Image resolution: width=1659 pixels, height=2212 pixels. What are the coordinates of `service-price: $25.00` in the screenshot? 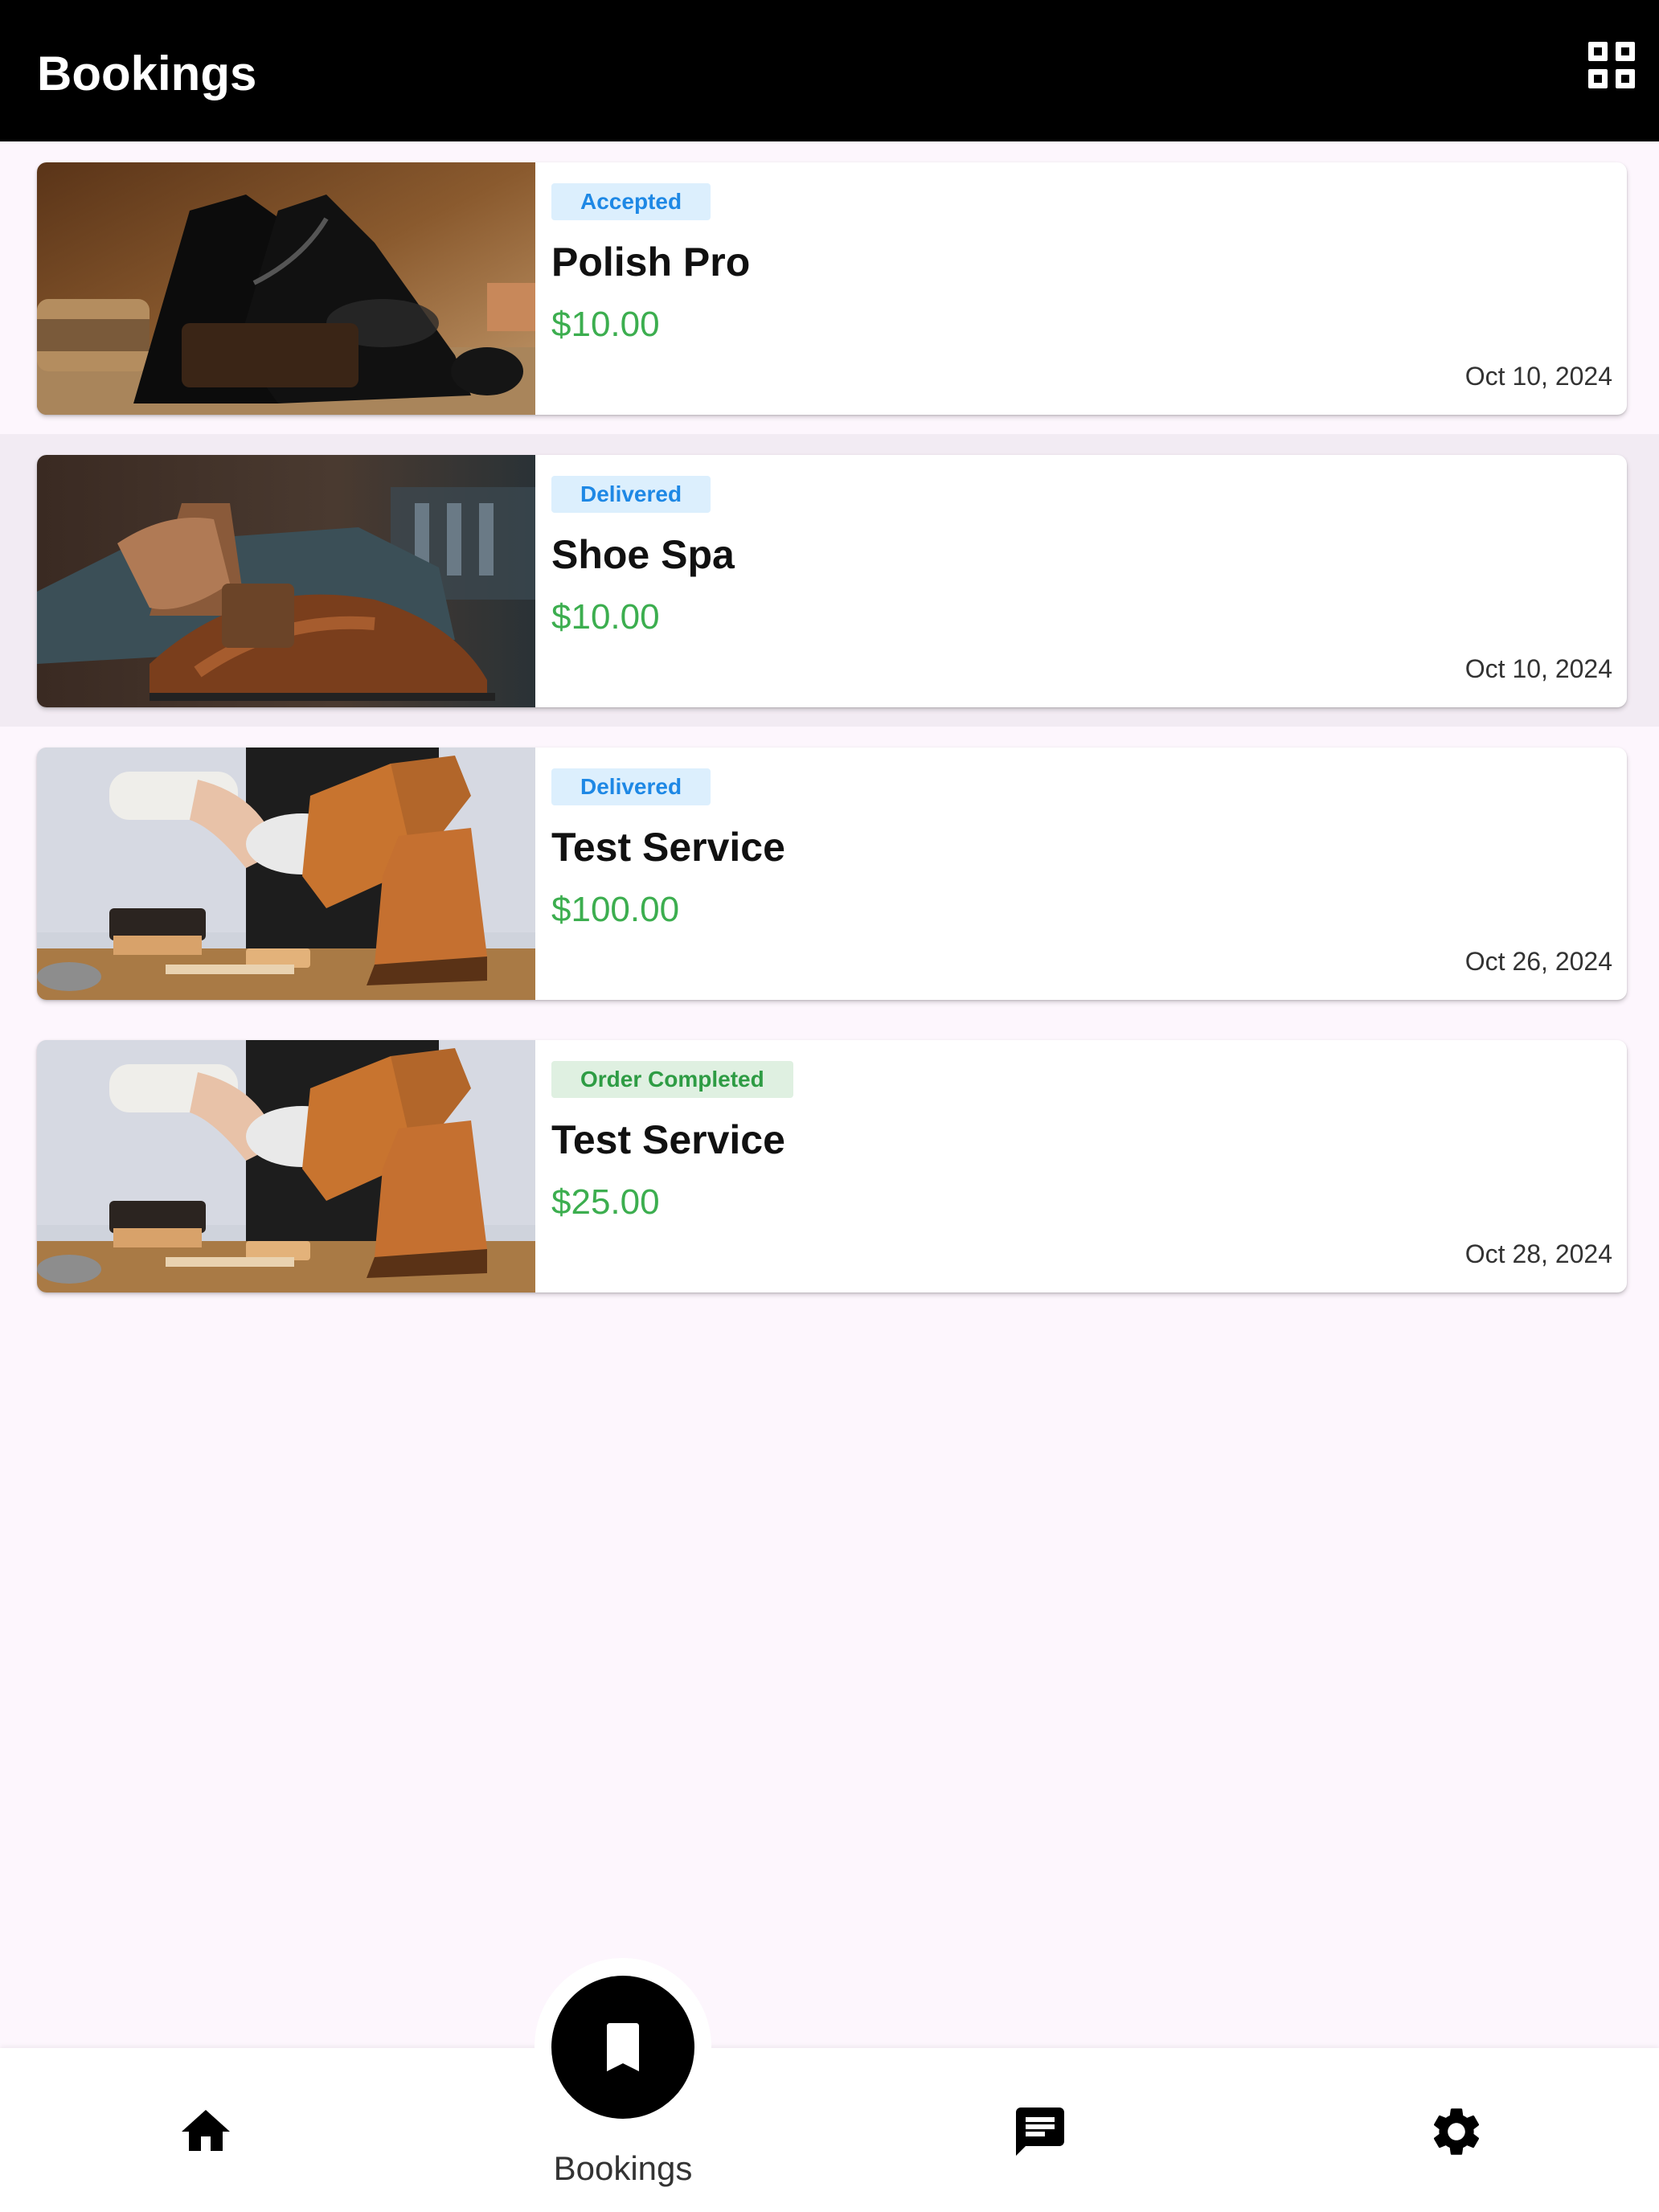 It's located at (605, 1202).